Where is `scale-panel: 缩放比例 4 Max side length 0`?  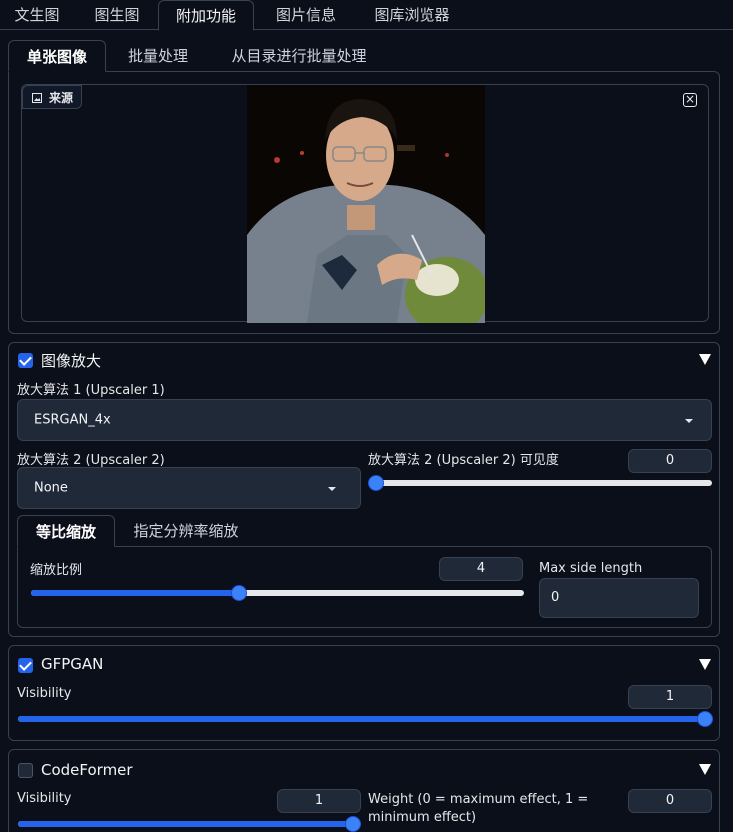
scale-panel: 缩放比例 4 Max side length 0 is located at coordinates (364, 587).